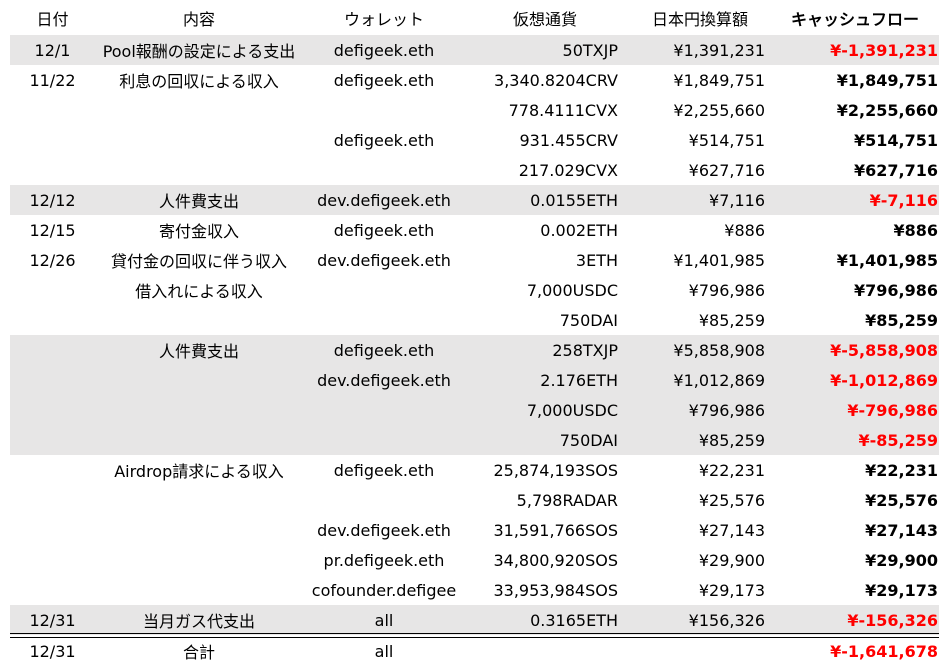  I want to click on cell-amount: 217.029CVX, so click(568, 170).